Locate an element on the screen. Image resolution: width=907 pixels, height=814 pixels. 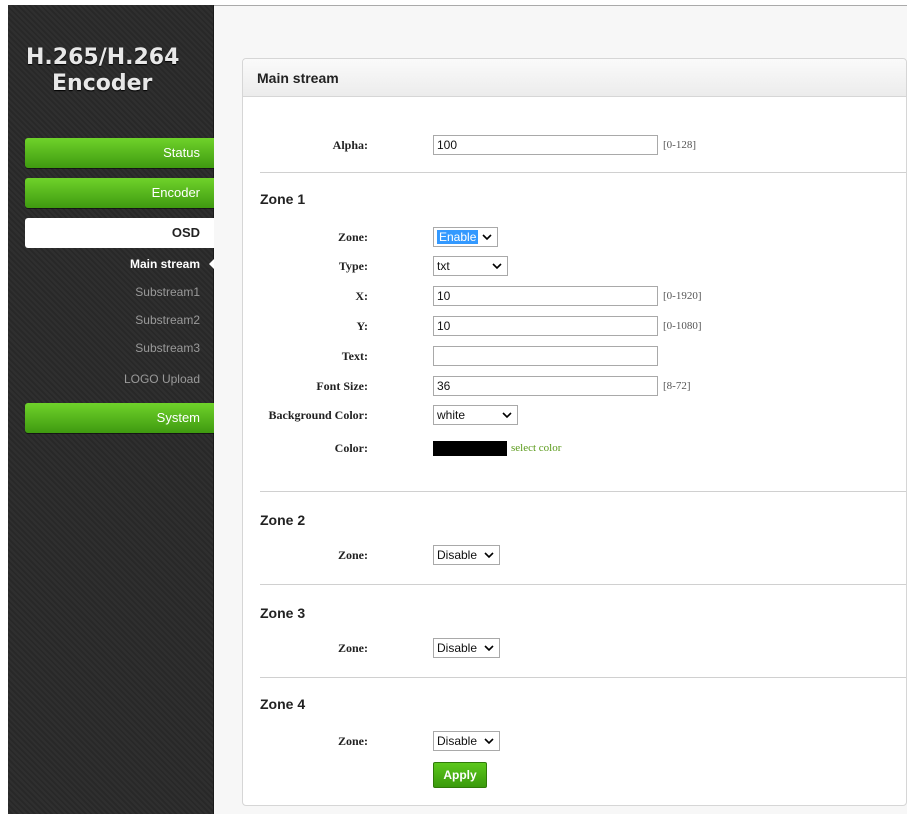
sidebar-item-main-stream: Main stream is located at coordinates (119, 264).